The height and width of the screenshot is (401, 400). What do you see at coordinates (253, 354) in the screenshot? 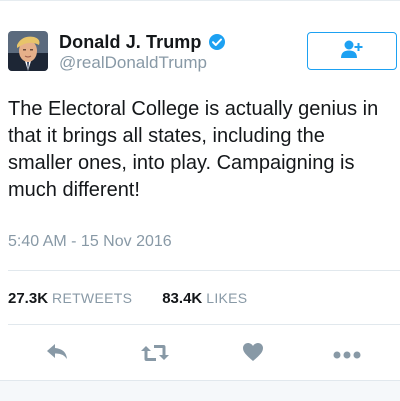
I see `heart-icon` at bounding box center [253, 354].